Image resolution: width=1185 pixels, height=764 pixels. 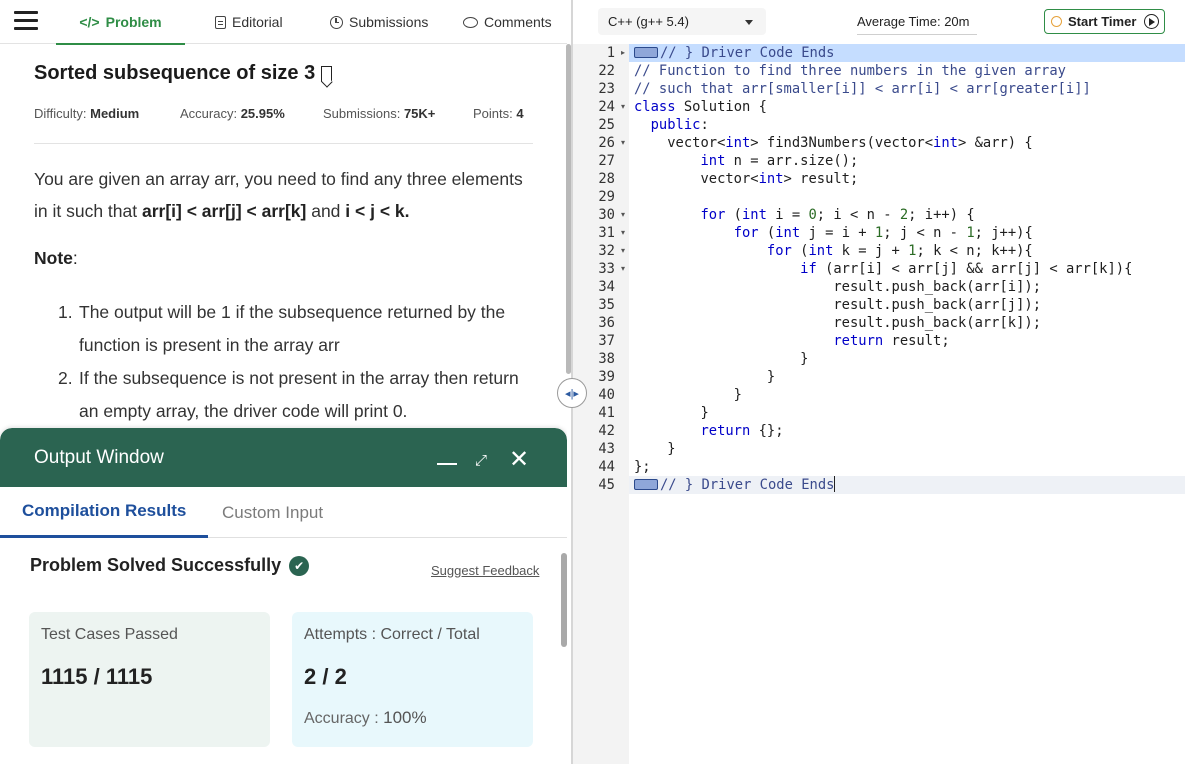 I want to click on line-number: 43, so click(x=606, y=449).